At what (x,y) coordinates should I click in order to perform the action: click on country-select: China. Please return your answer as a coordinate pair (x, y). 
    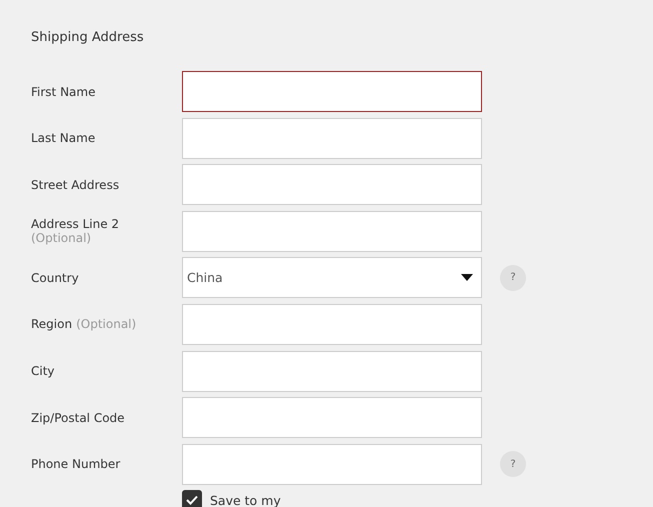
    Looking at the image, I should click on (332, 277).